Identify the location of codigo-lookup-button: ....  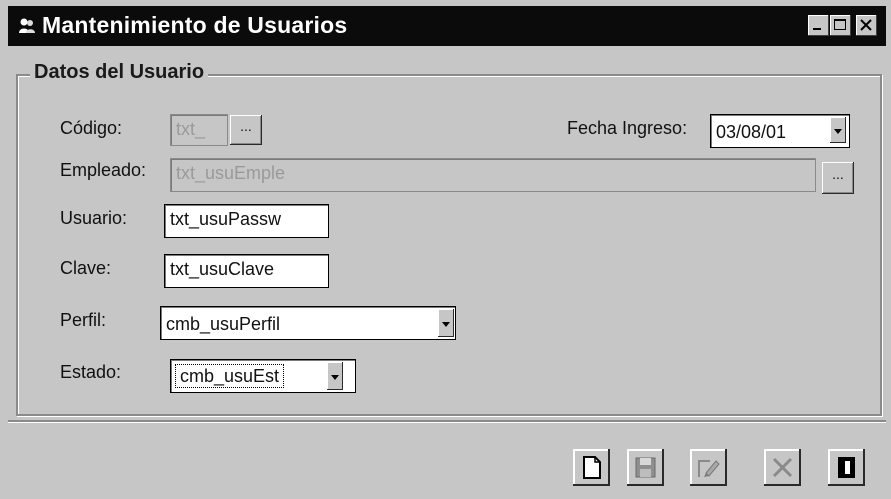
(246, 130).